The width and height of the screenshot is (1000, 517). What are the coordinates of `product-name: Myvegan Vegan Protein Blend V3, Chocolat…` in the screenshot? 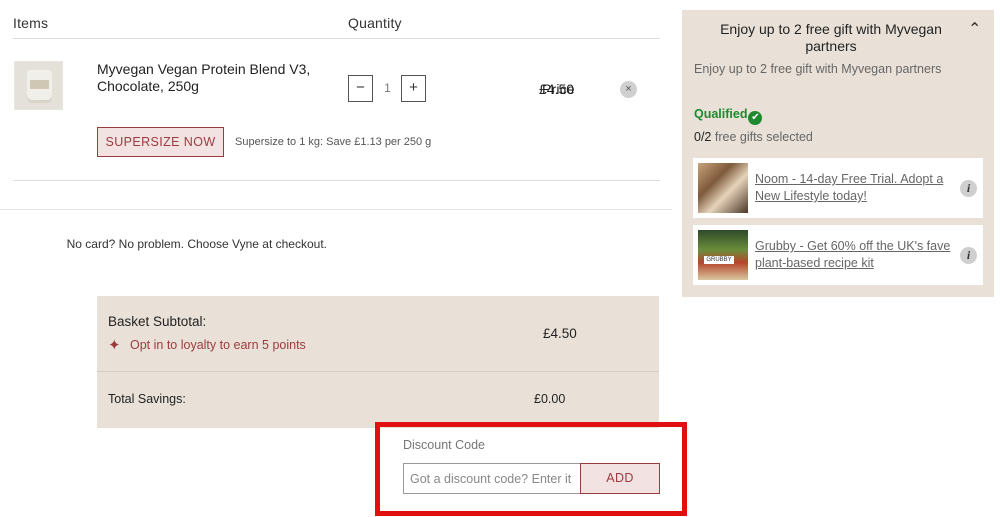 It's located at (217, 78).